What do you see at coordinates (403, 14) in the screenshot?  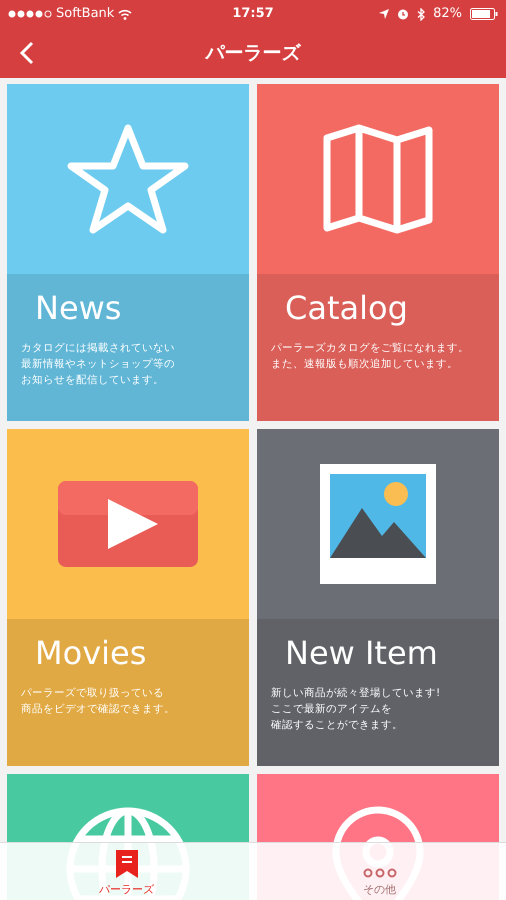 I see `alarm-clock-icon` at bounding box center [403, 14].